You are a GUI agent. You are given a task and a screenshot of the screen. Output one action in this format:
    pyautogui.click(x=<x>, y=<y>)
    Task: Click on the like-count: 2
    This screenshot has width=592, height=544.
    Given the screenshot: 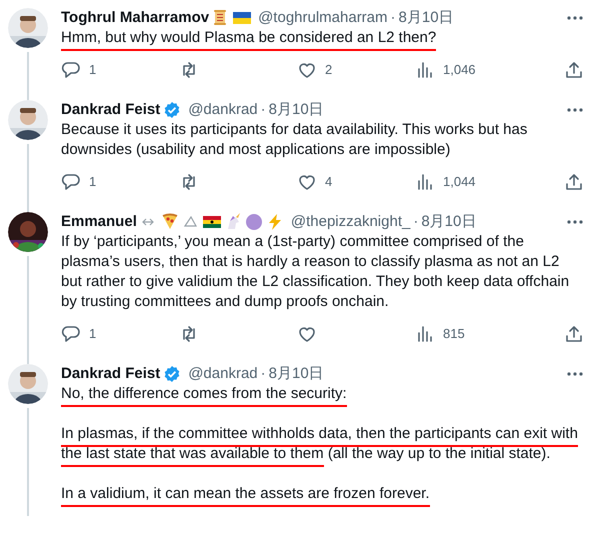 What is the action you would take?
    pyautogui.click(x=328, y=70)
    